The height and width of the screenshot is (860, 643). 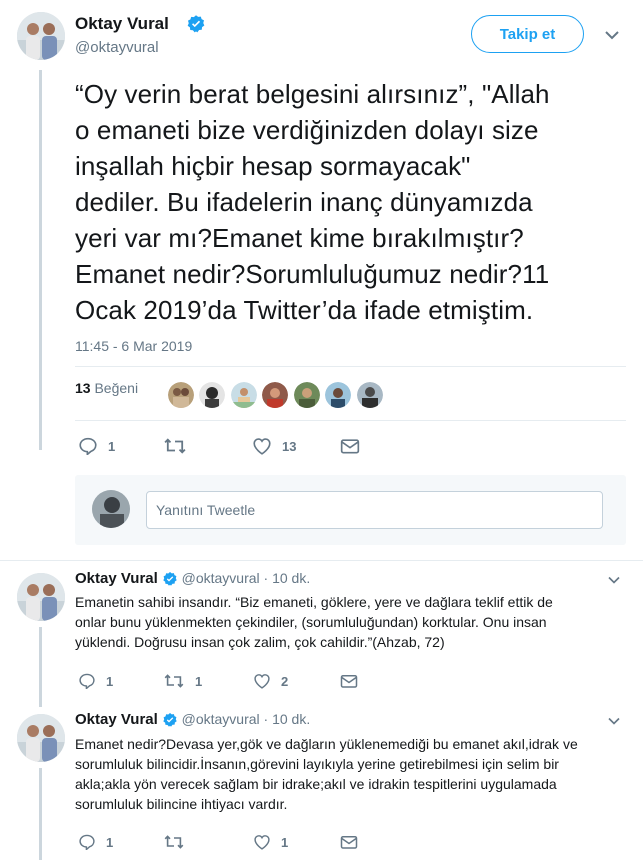 What do you see at coordinates (122, 24) in the screenshot?
I see `author-name: Oktay Vural` at bounding box center [122, 24].